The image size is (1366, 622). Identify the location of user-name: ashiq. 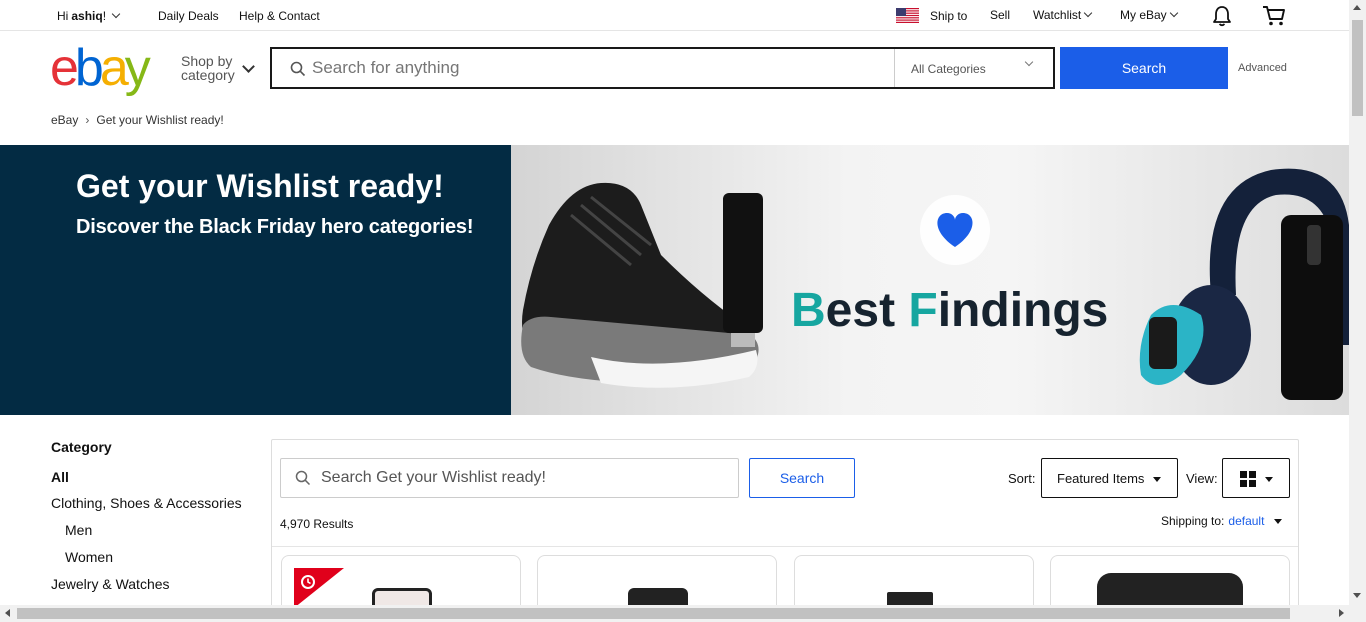
(87, 16).